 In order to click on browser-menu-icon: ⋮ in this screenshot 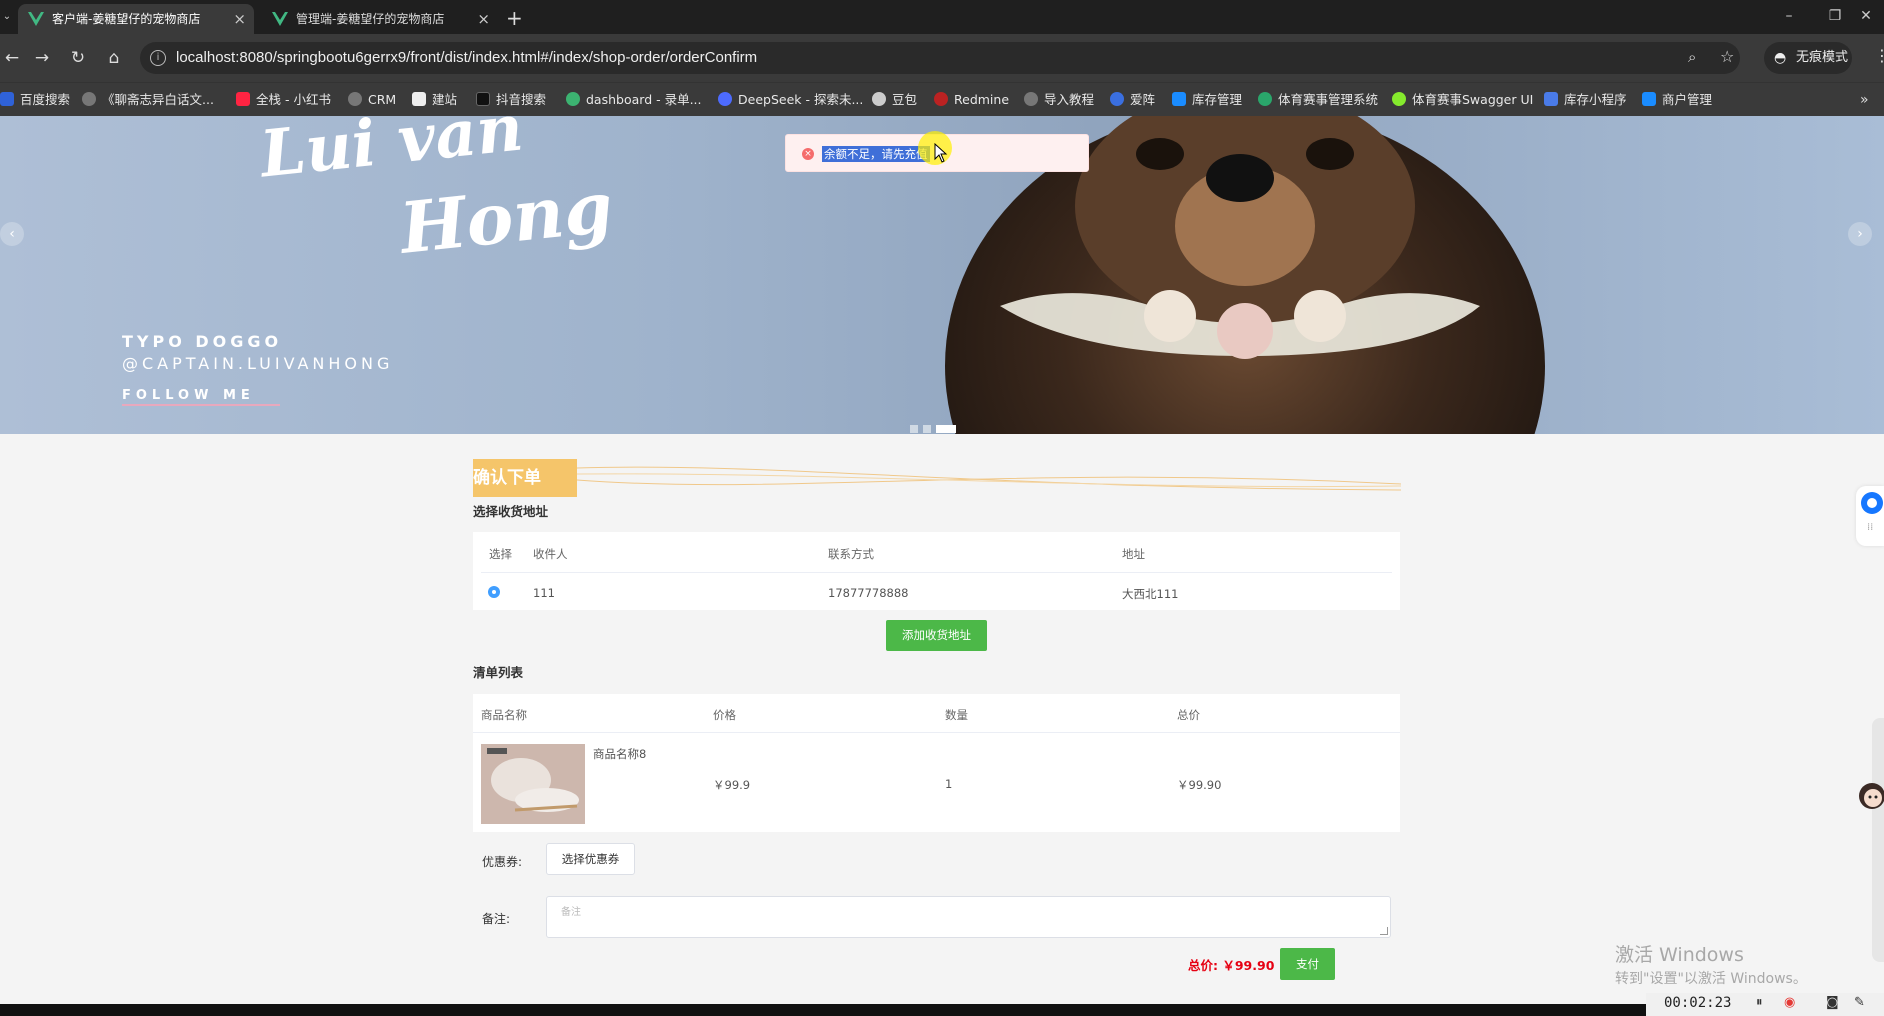, I will do `click(1879, 55)`.